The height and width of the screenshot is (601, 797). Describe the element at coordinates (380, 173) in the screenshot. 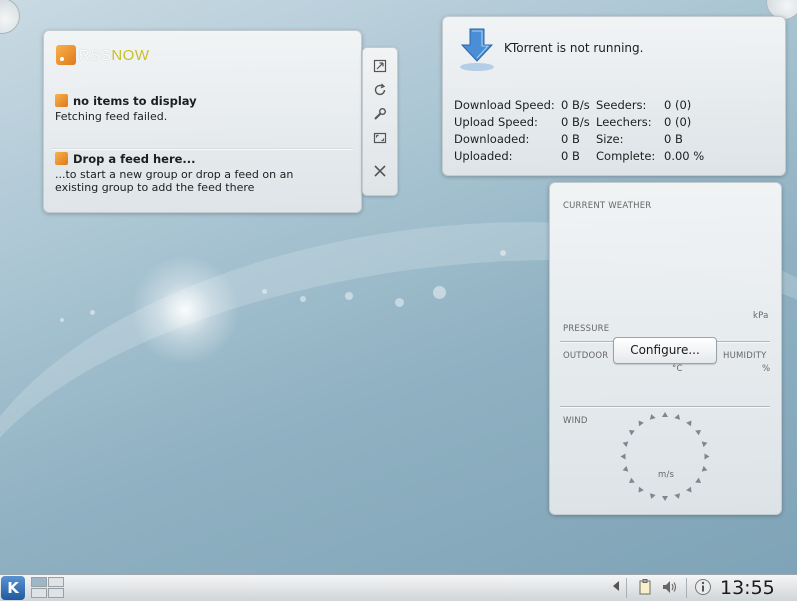

I see `close-icon` at that location.